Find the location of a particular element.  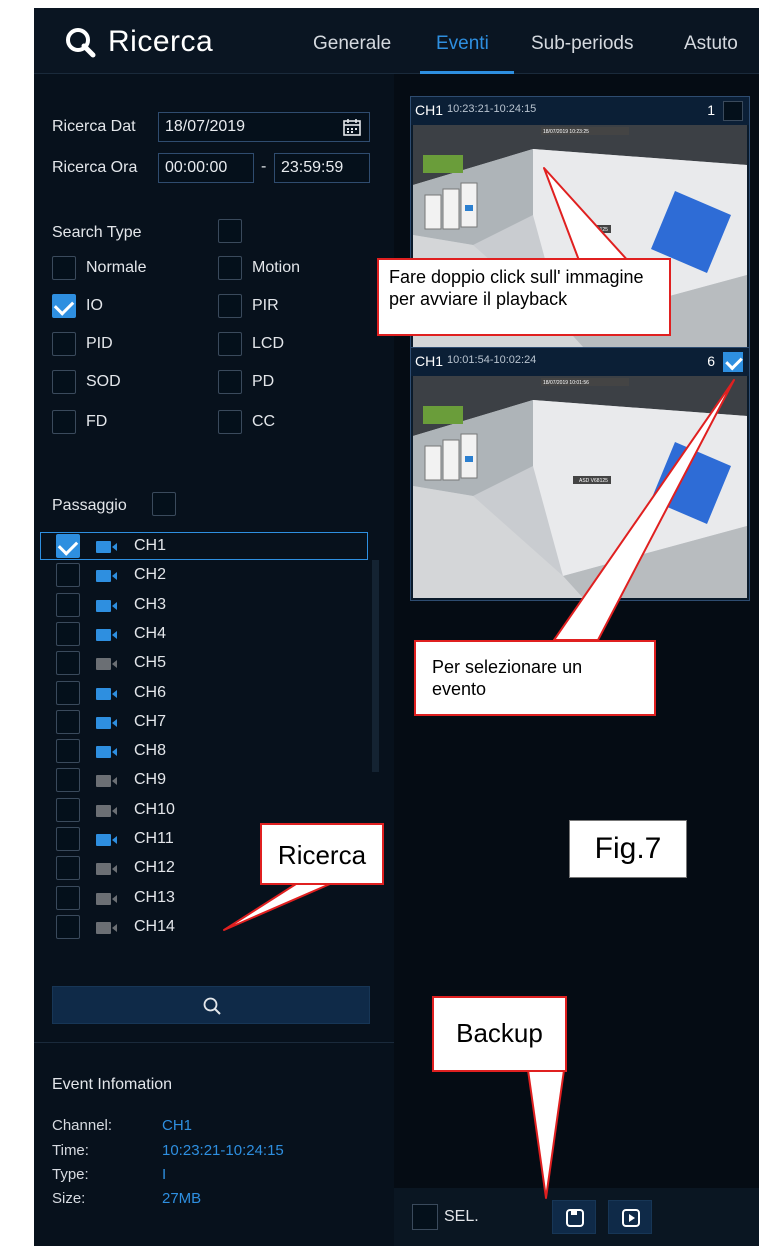

channel-checkbox-ch10 is located at coordinates (68, 809).